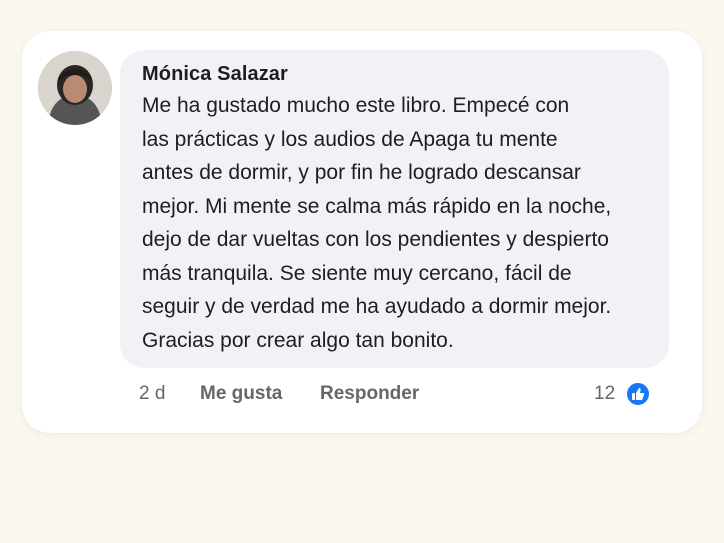 This screenshot has height=543, width=724. What do you see at coordinates (241, 394) in the screenshot?
I see `like-button: Me gusta` at bounding box center [241, 394].